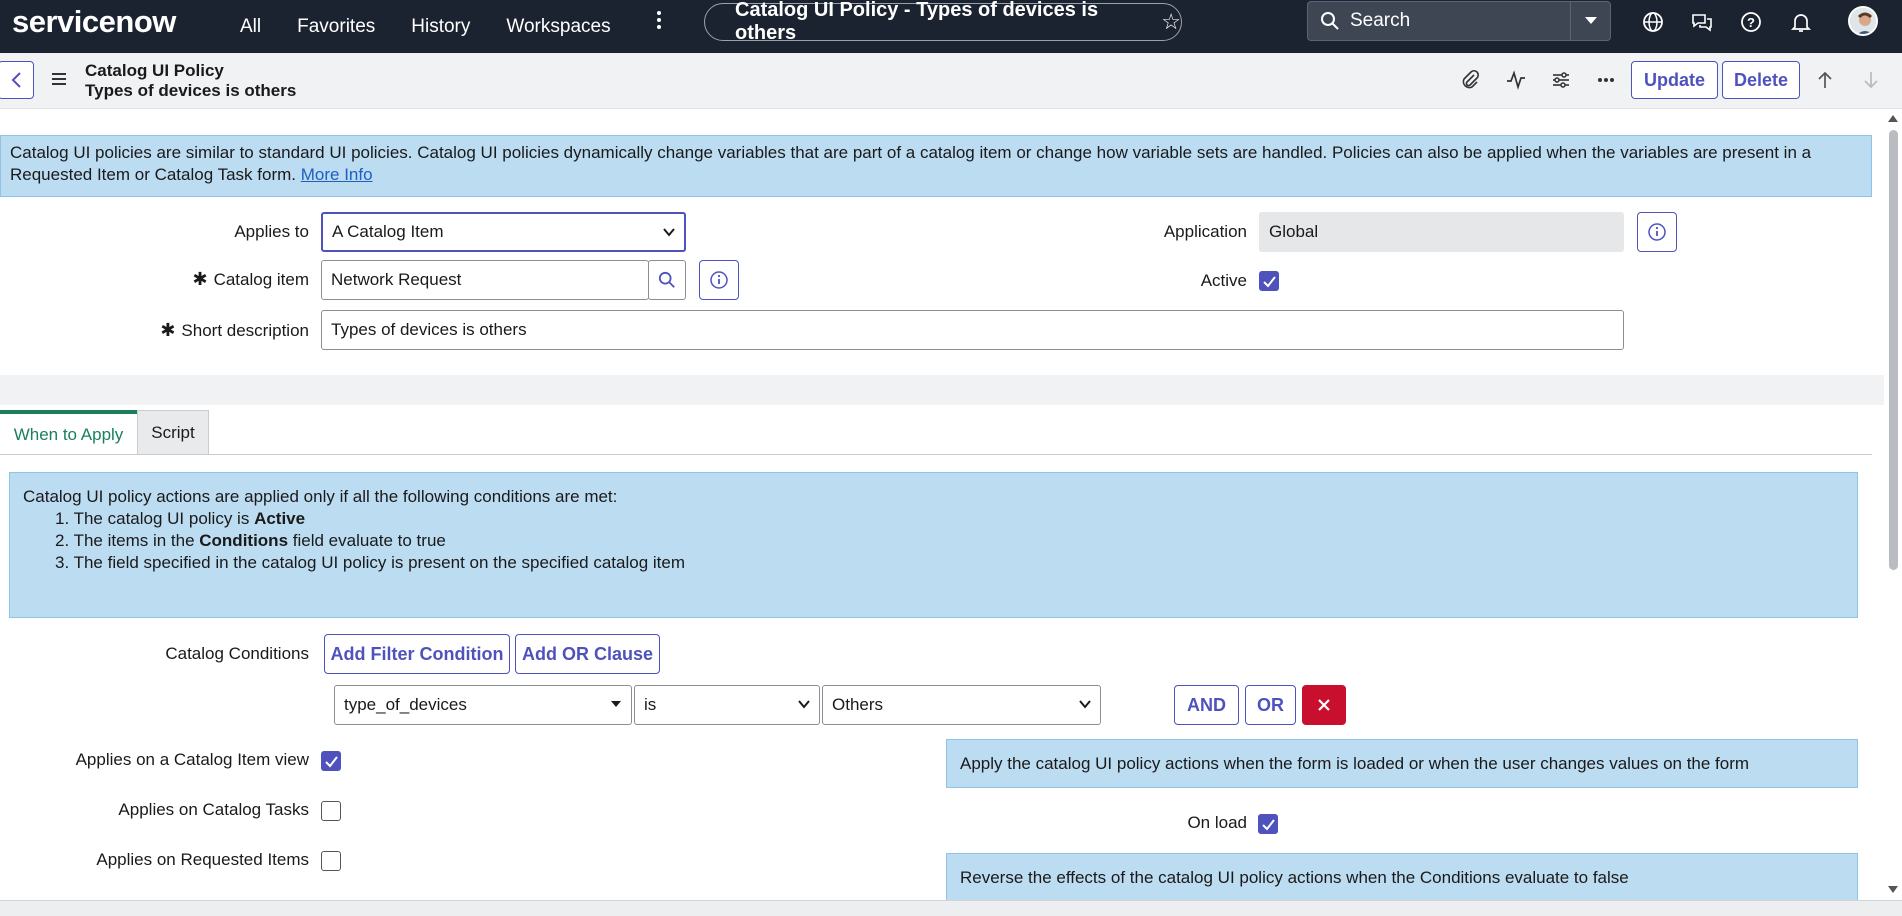  I want to click on record-display-name: Types of devices is others, so click(191, 90).